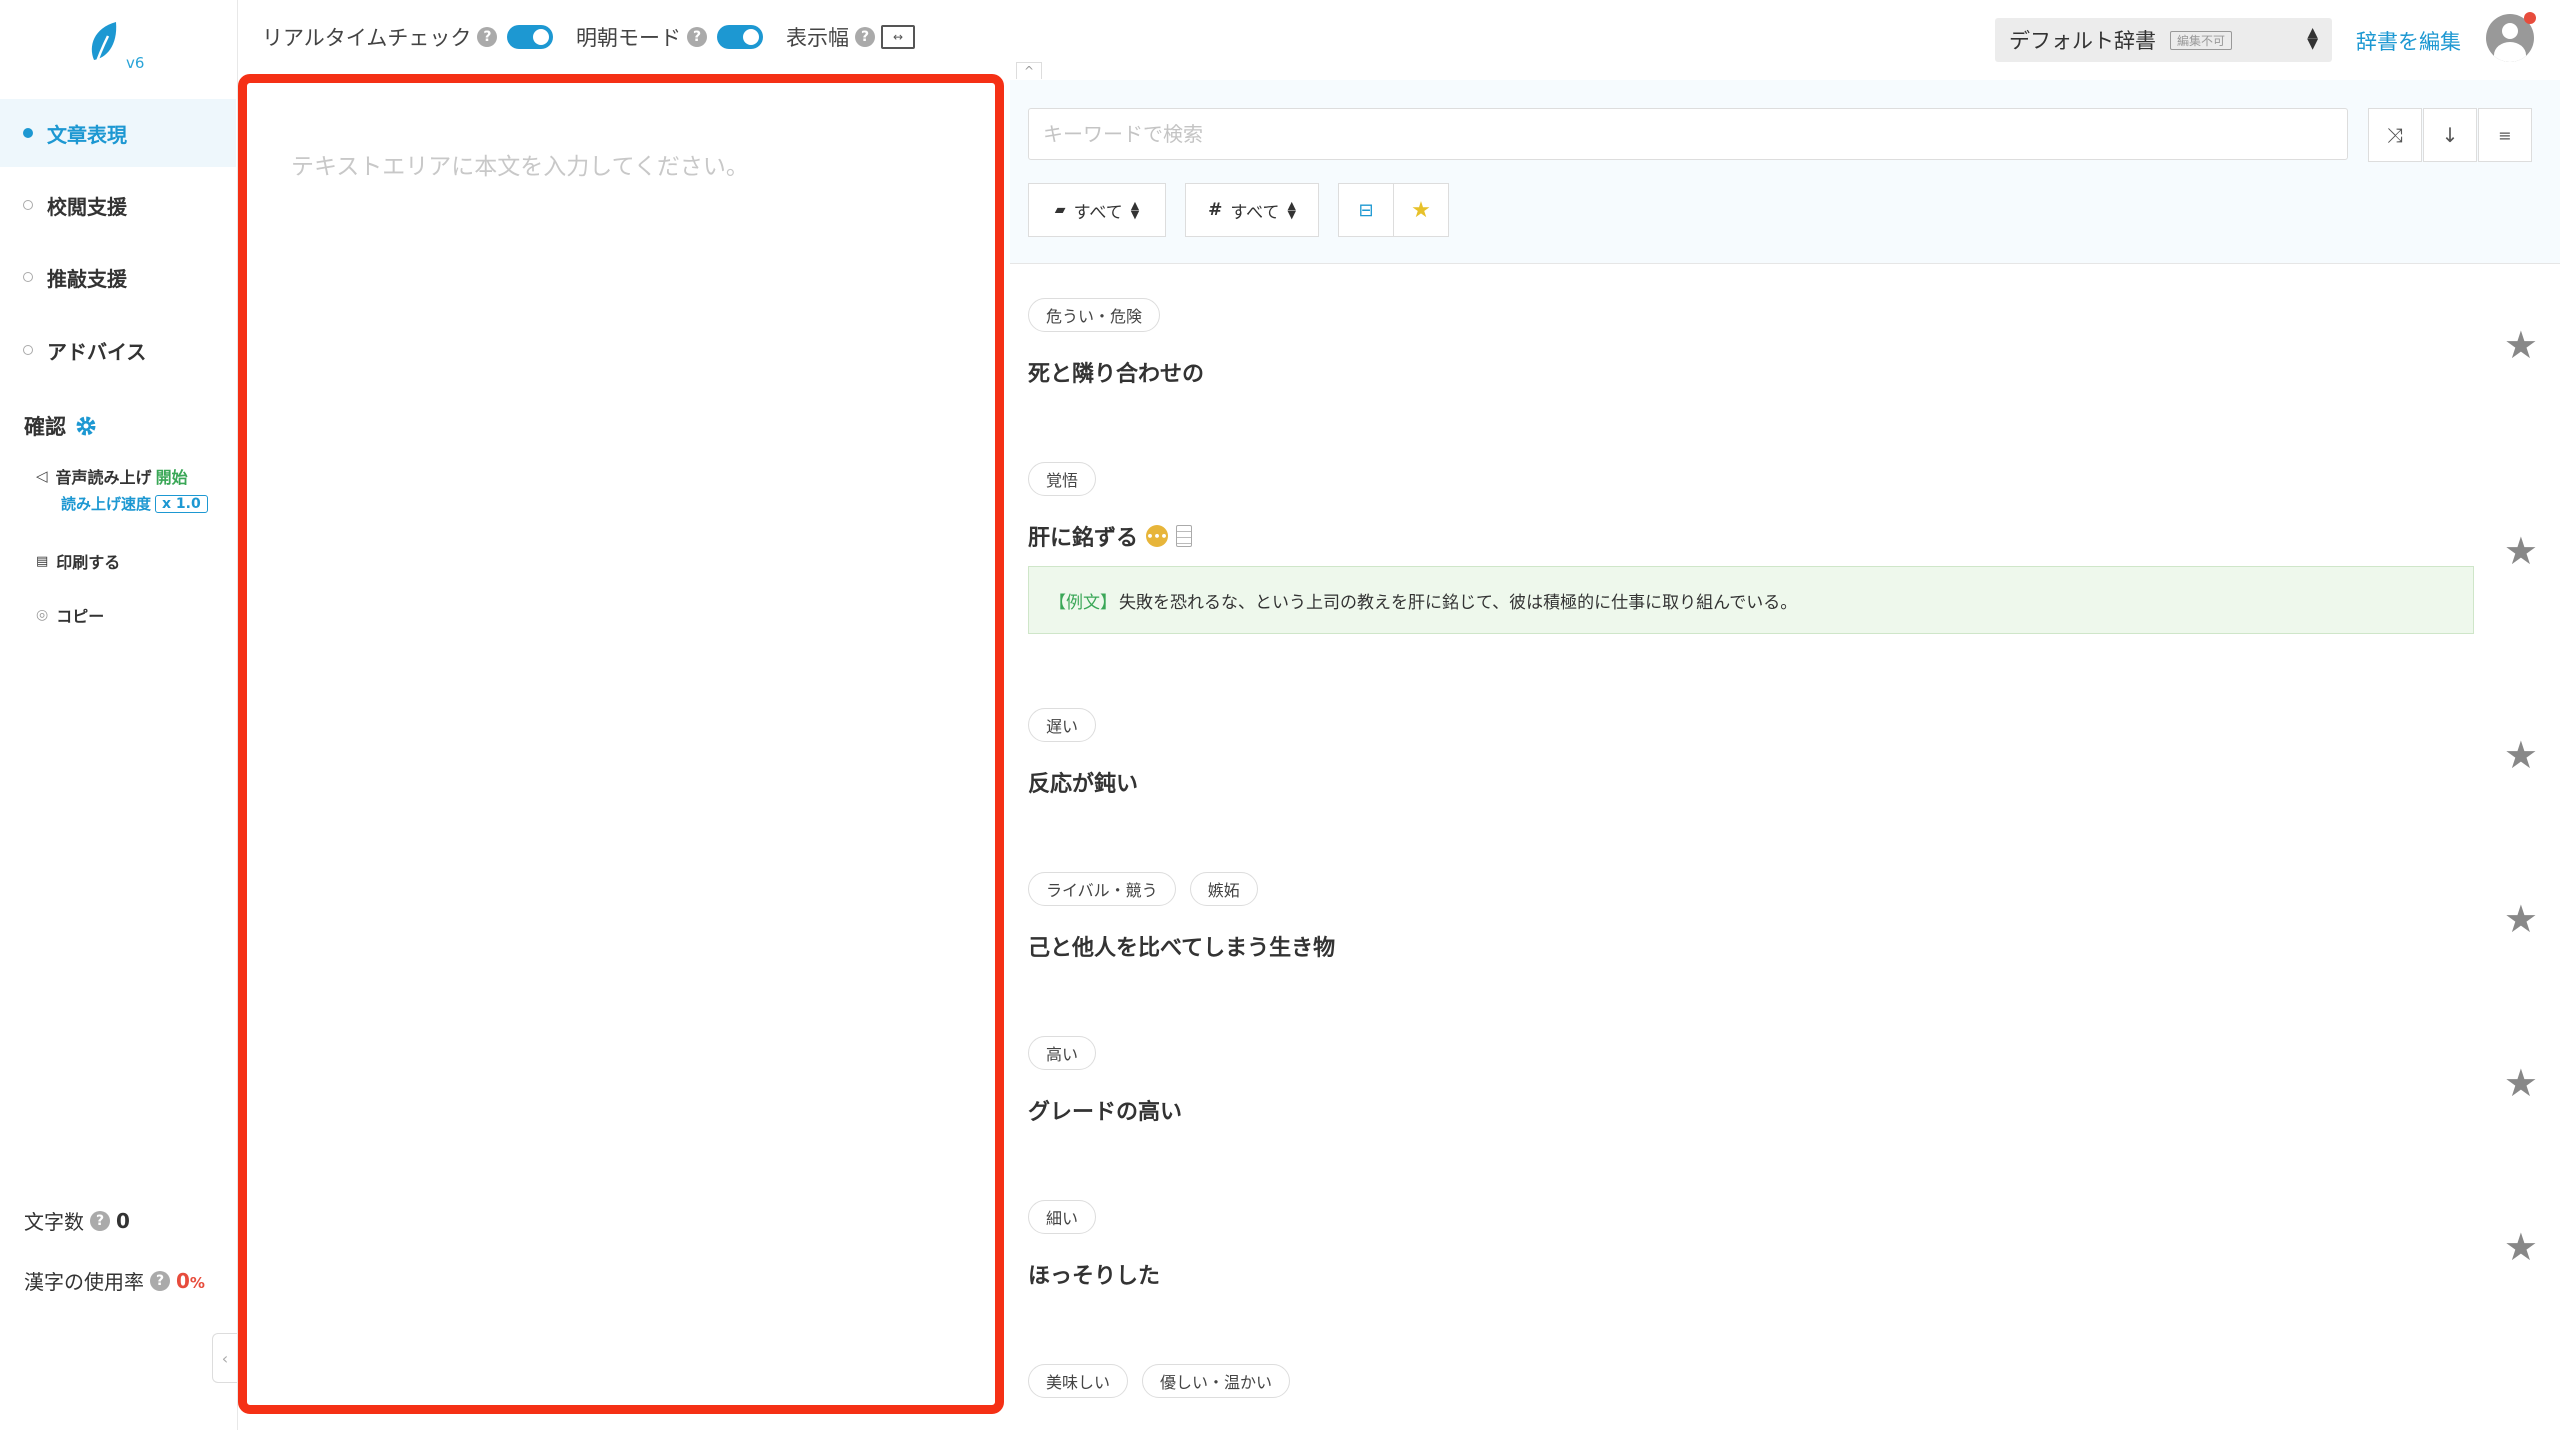  Describe the element at coordinates (1215, 210) in the screenshot. I see `hashtag-icon: #` at that location.